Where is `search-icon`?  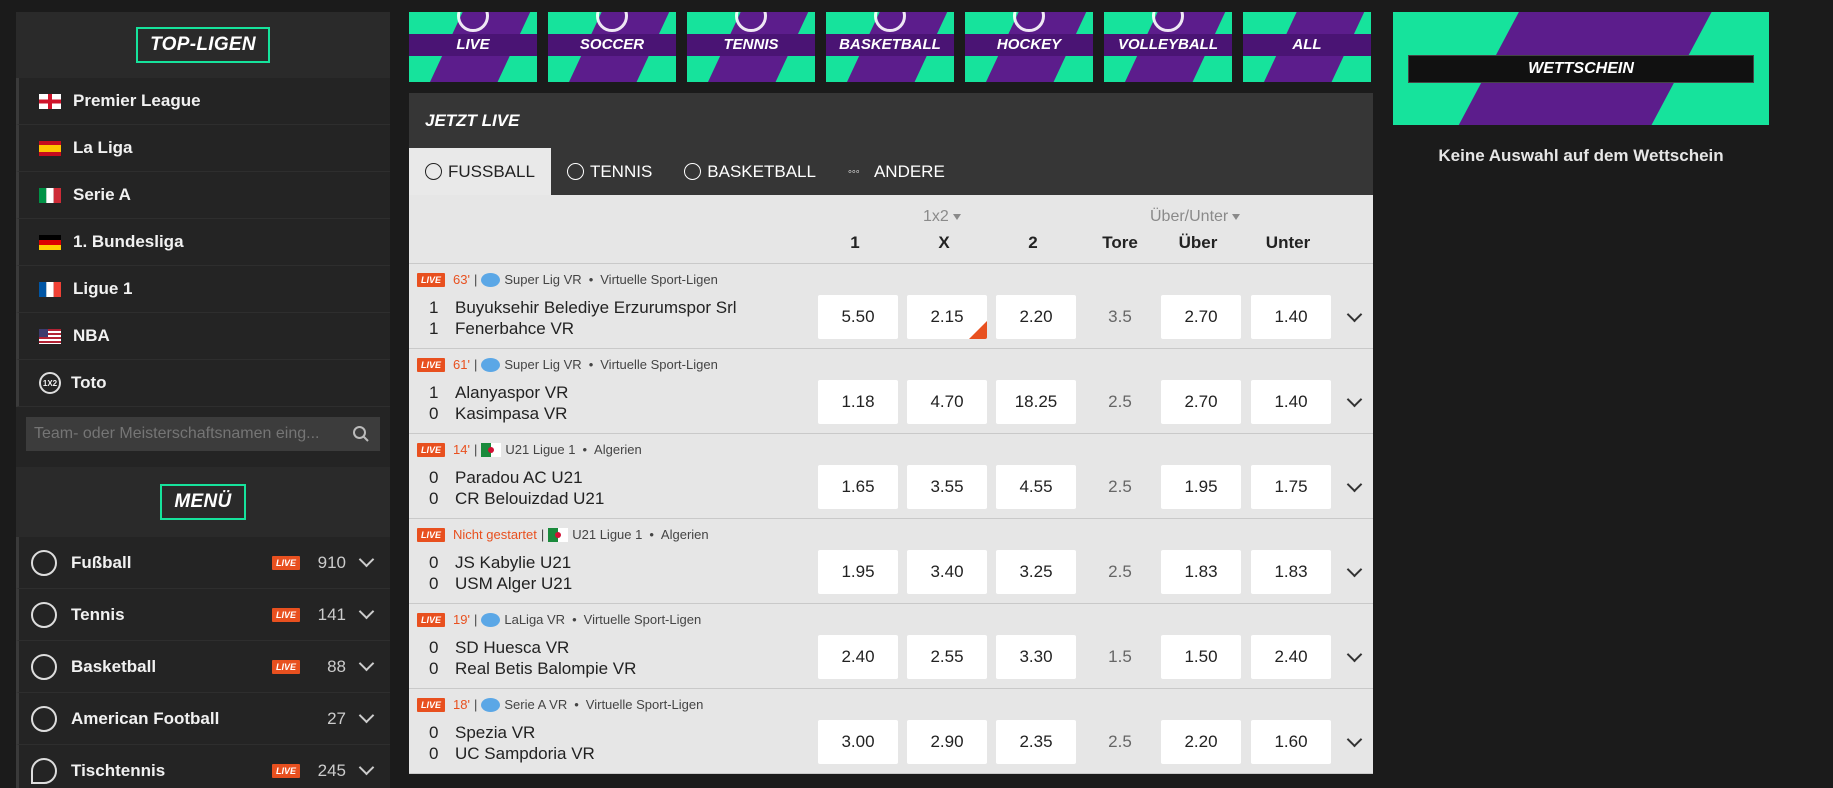
search-icon is located at coordinates (361, 434).